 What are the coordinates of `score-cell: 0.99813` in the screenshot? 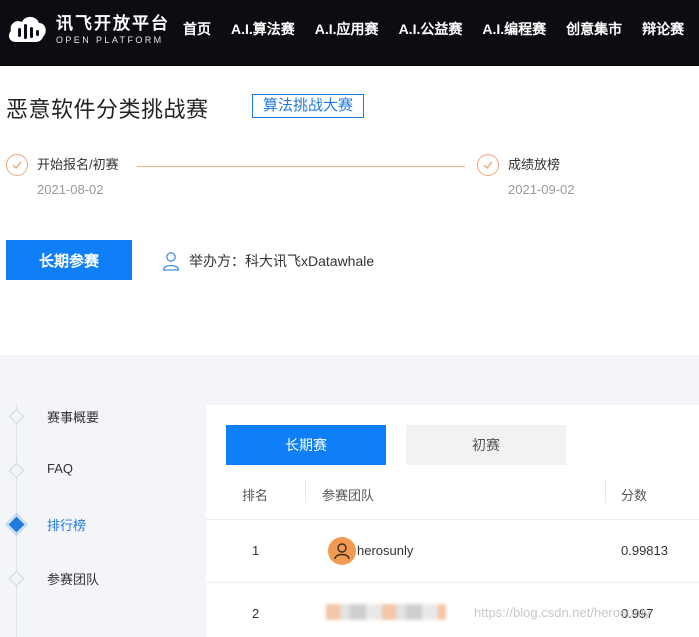 It's located at (644, 550).